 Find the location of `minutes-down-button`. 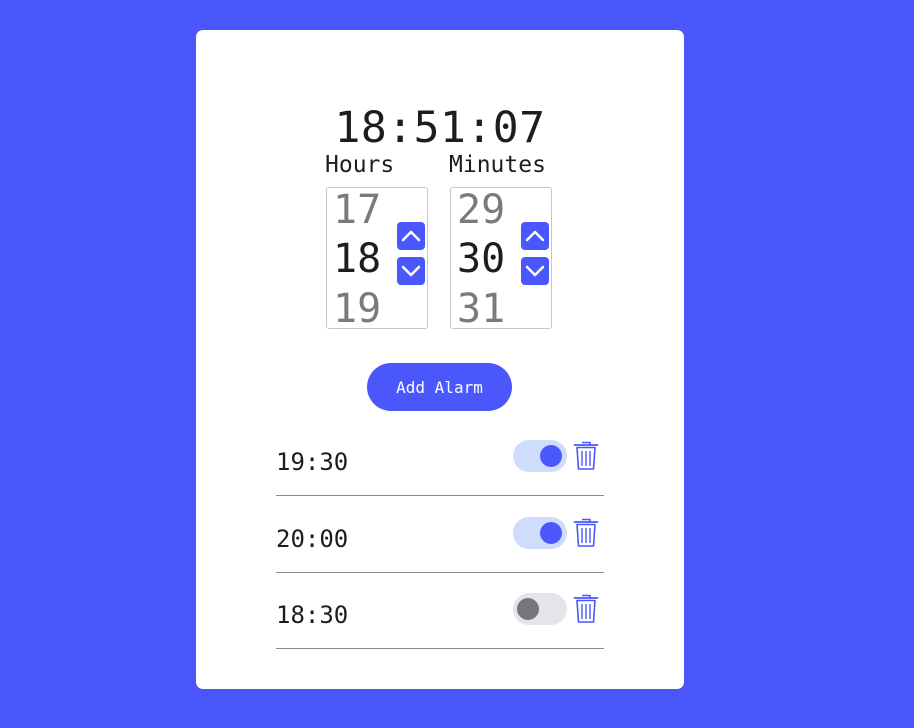

minutes-down-button is located at coordinates (535, 271).